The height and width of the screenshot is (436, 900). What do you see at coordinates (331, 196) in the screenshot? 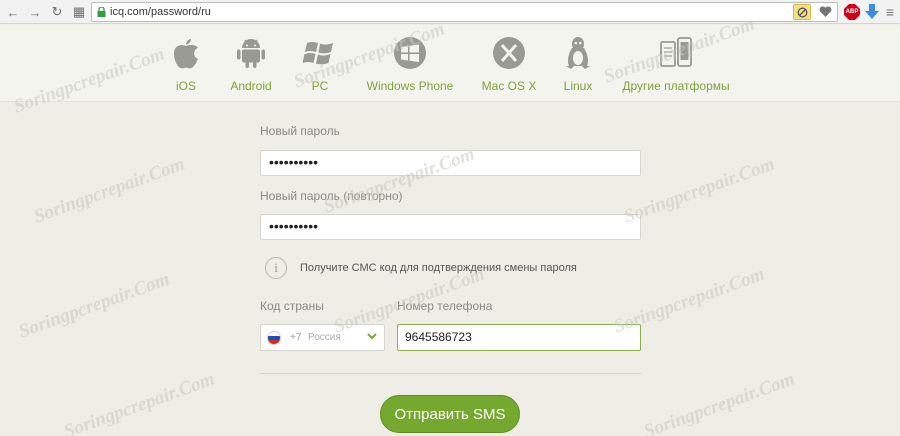
I see `repeat-password-label: Новый пароль (повторно)` at bounding box center [331, 196].